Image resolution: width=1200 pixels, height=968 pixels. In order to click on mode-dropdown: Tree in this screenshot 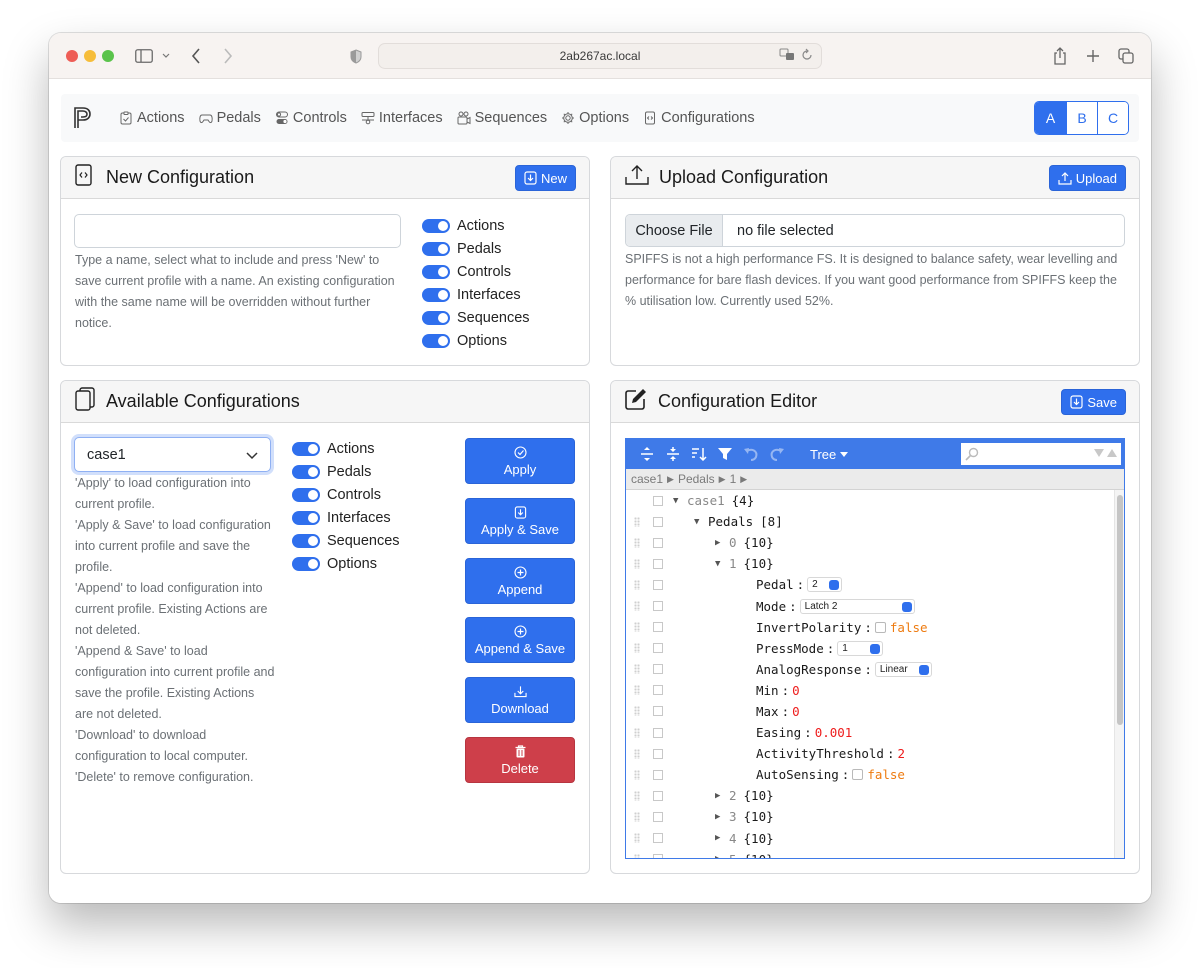, I will do `click(829, 454)`.